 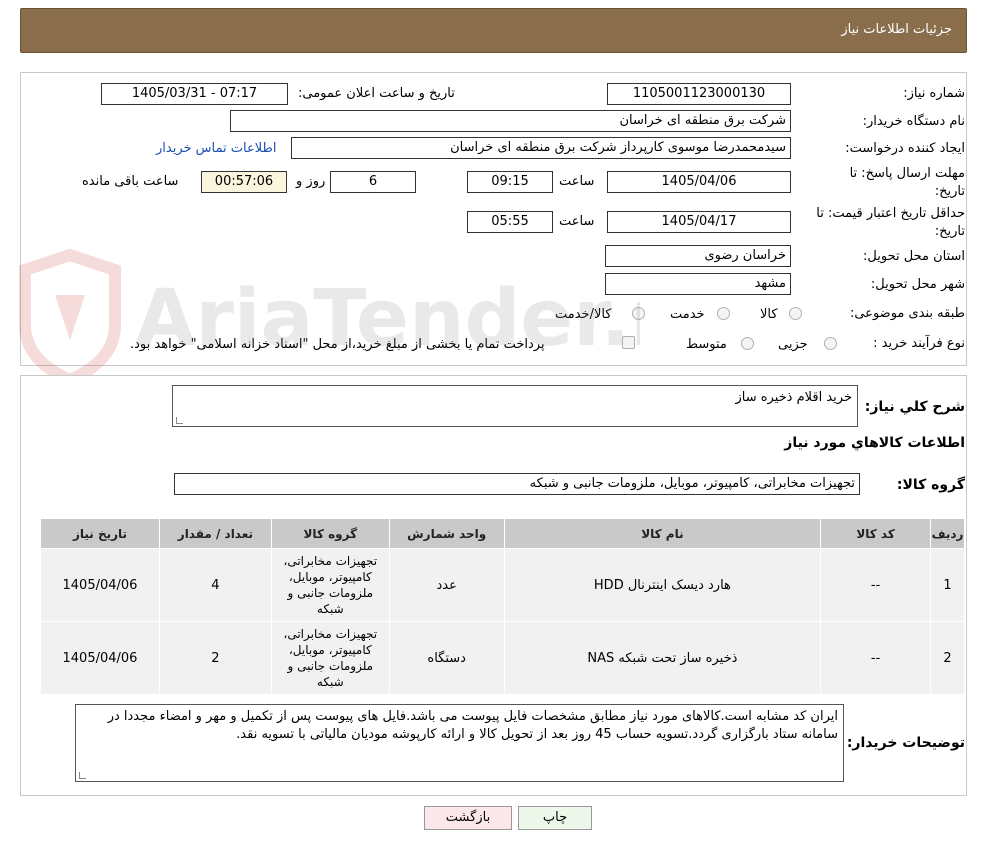 What do you see at coordinates (446, 533) in the screenshot?
I see `col-unit: واحد شمارش` at bounding box center [446, 533].